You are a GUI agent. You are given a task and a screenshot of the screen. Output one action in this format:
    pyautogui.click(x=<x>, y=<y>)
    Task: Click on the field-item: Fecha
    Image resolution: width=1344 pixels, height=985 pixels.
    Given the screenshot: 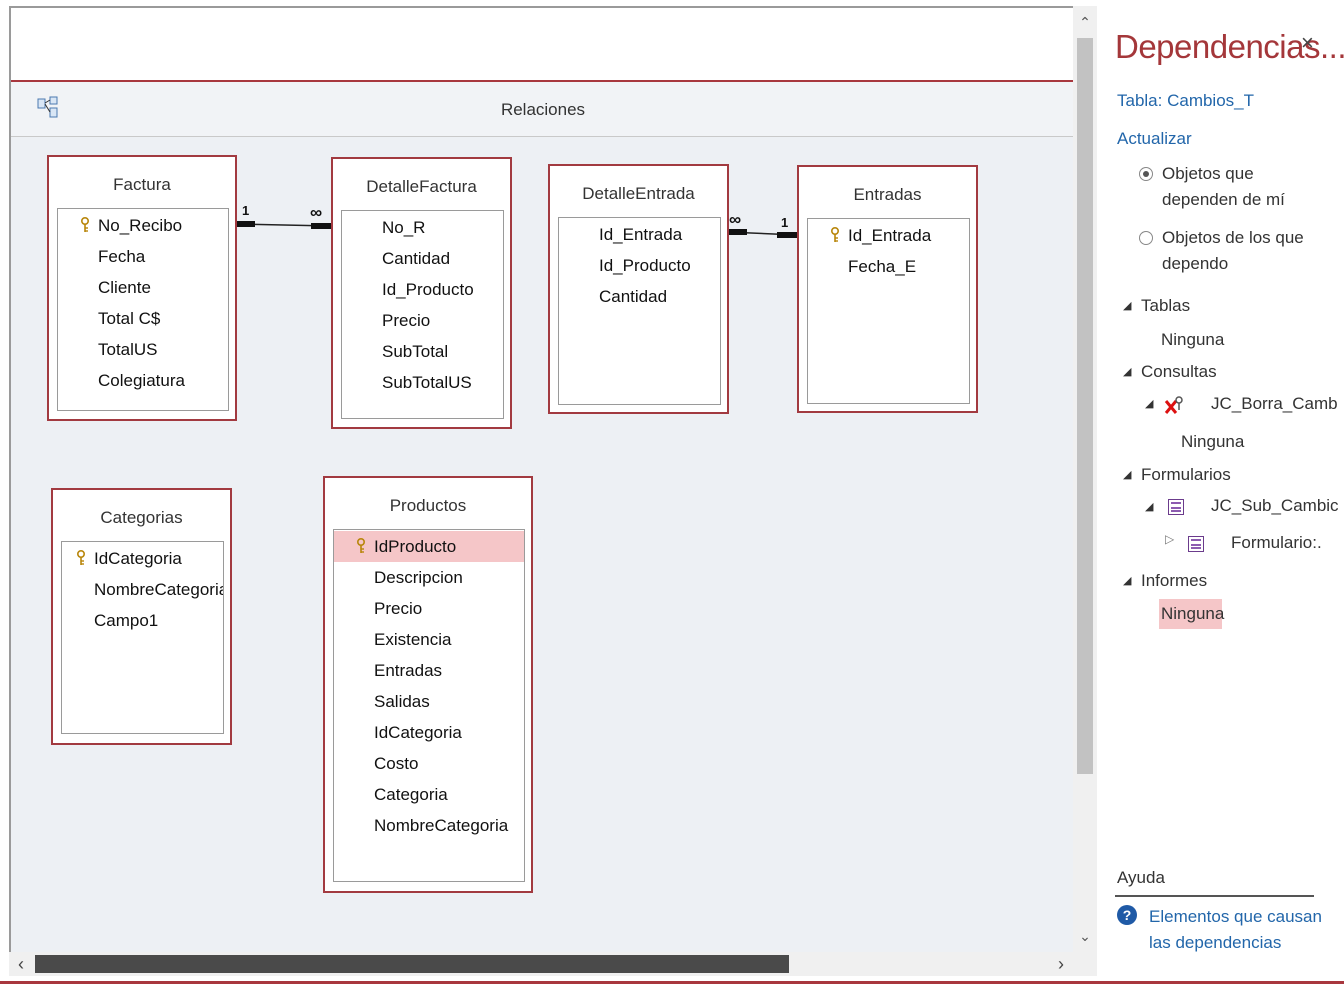 What is the action you would take?
    pyautogui.click(x=143, y=256)
    